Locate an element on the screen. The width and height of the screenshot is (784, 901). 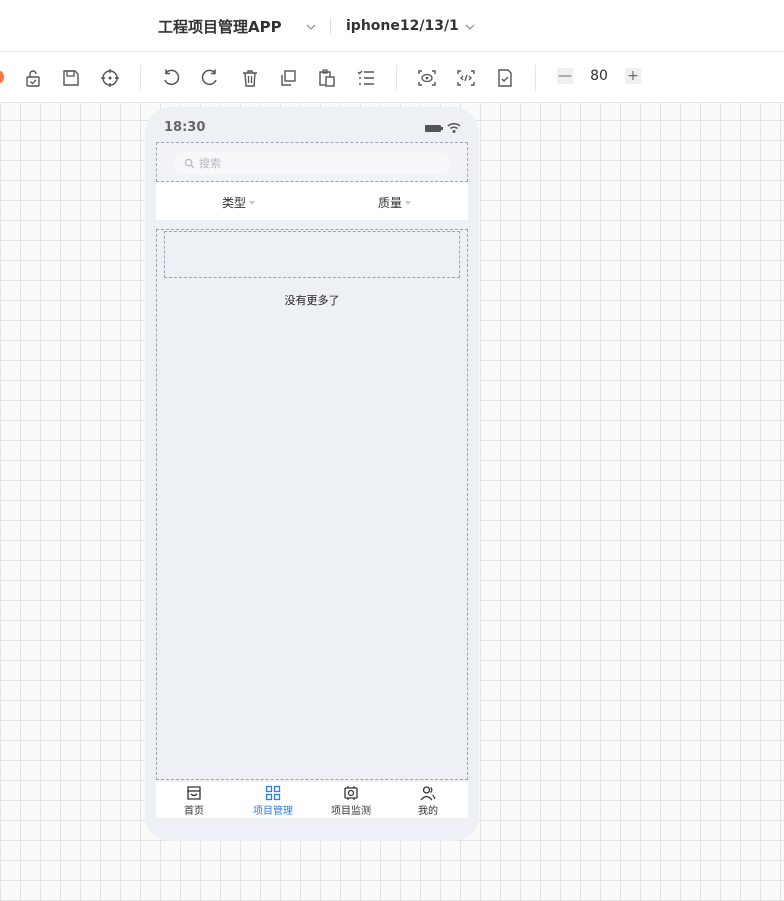
paste-icon is located at coordinates (327, 78).